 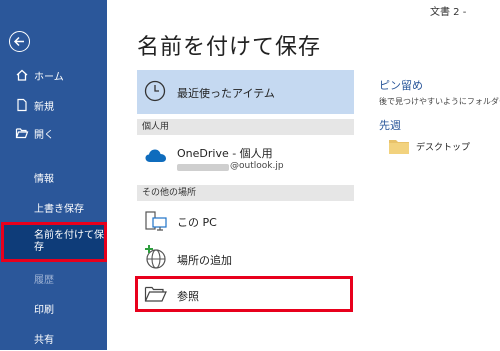 What do you see at coordinates (44, 340) in the screenshot?
I see `sidebar-item-label: 共有` at bounding box center [44, 340].